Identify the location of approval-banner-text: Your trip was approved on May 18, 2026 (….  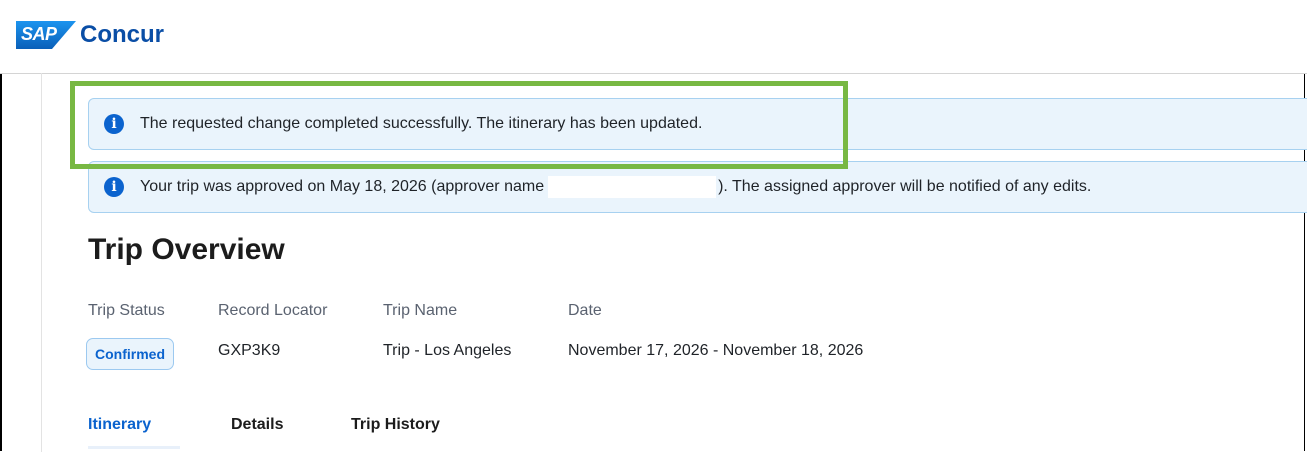
(615, 187).